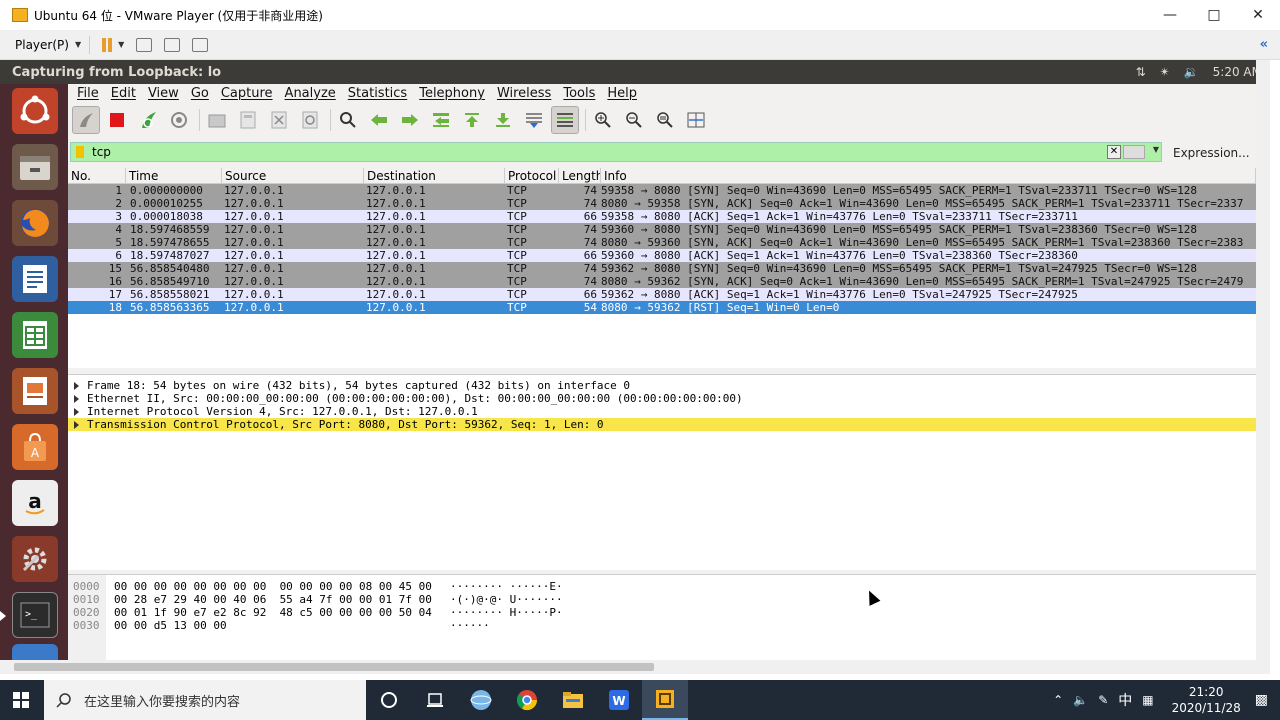 The width and height of the screenshot is (1280, 720). What do you see at coordinates (310, 93) in the screenshot?
I see `menu-item-analyze: Analyze` at bounding box center [310, 93].